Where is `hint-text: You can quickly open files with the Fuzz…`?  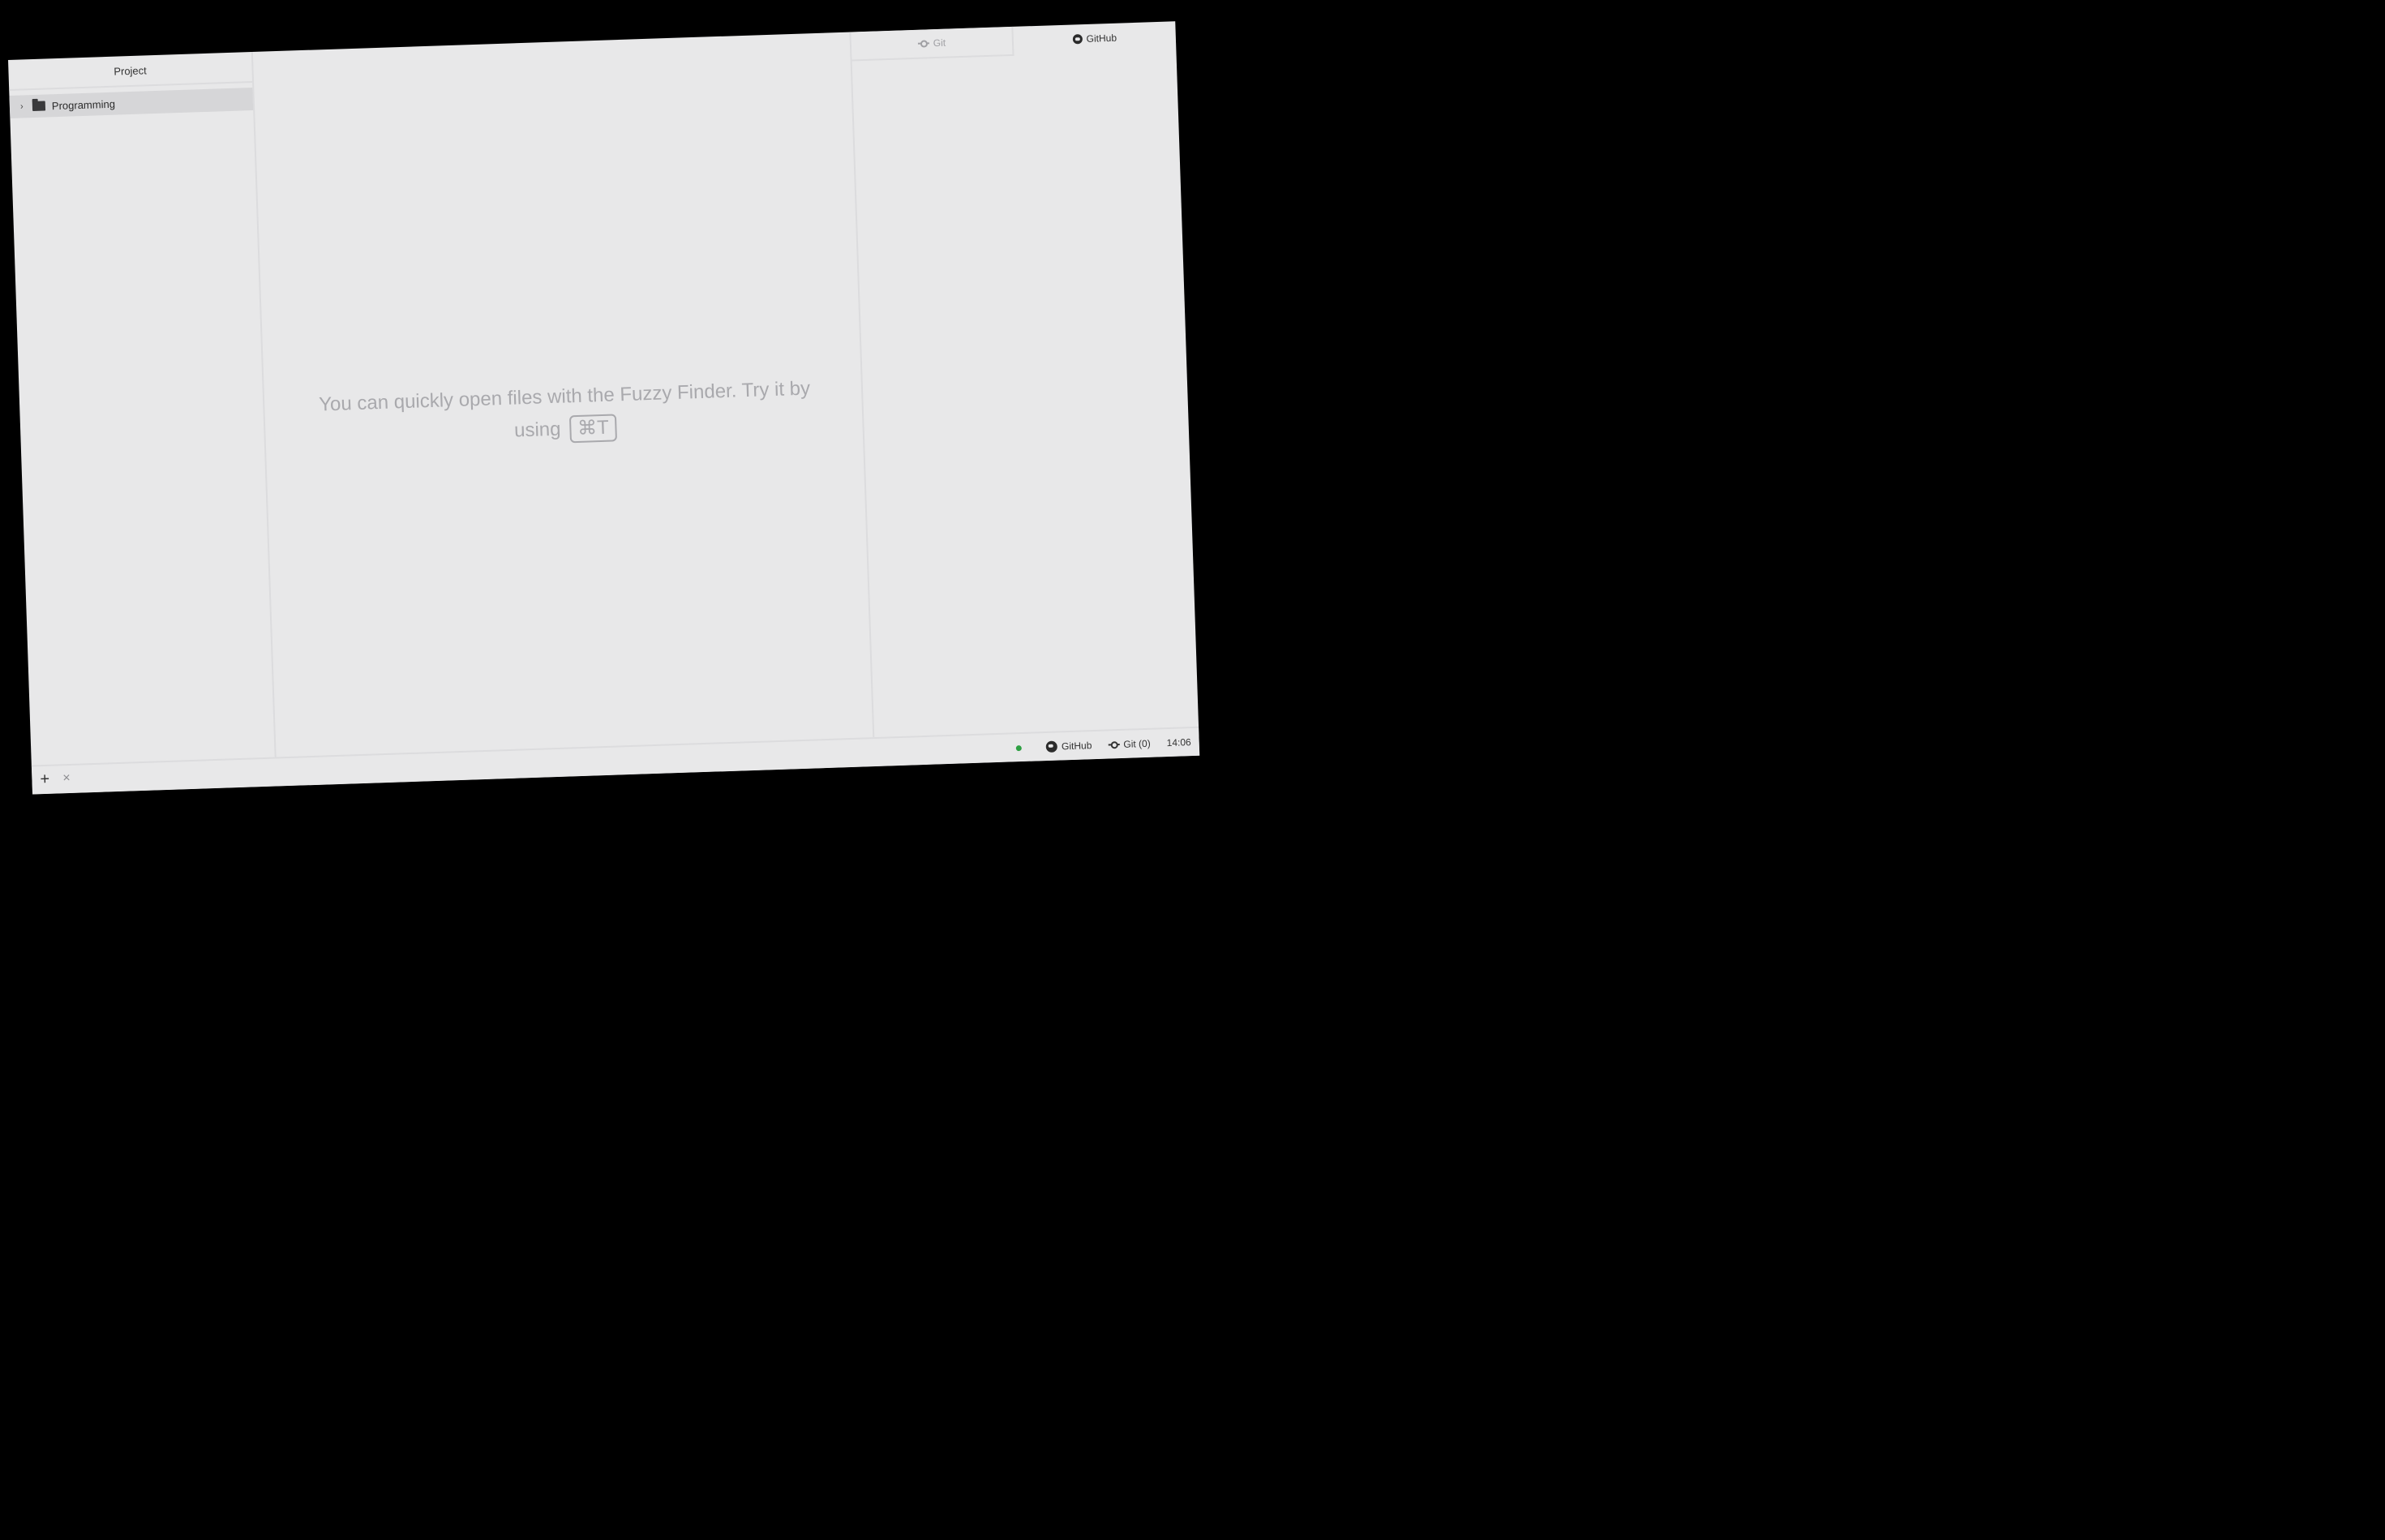 hint-text: You can quickly open files with the Fuzz… is located at coordinates (564, 409).